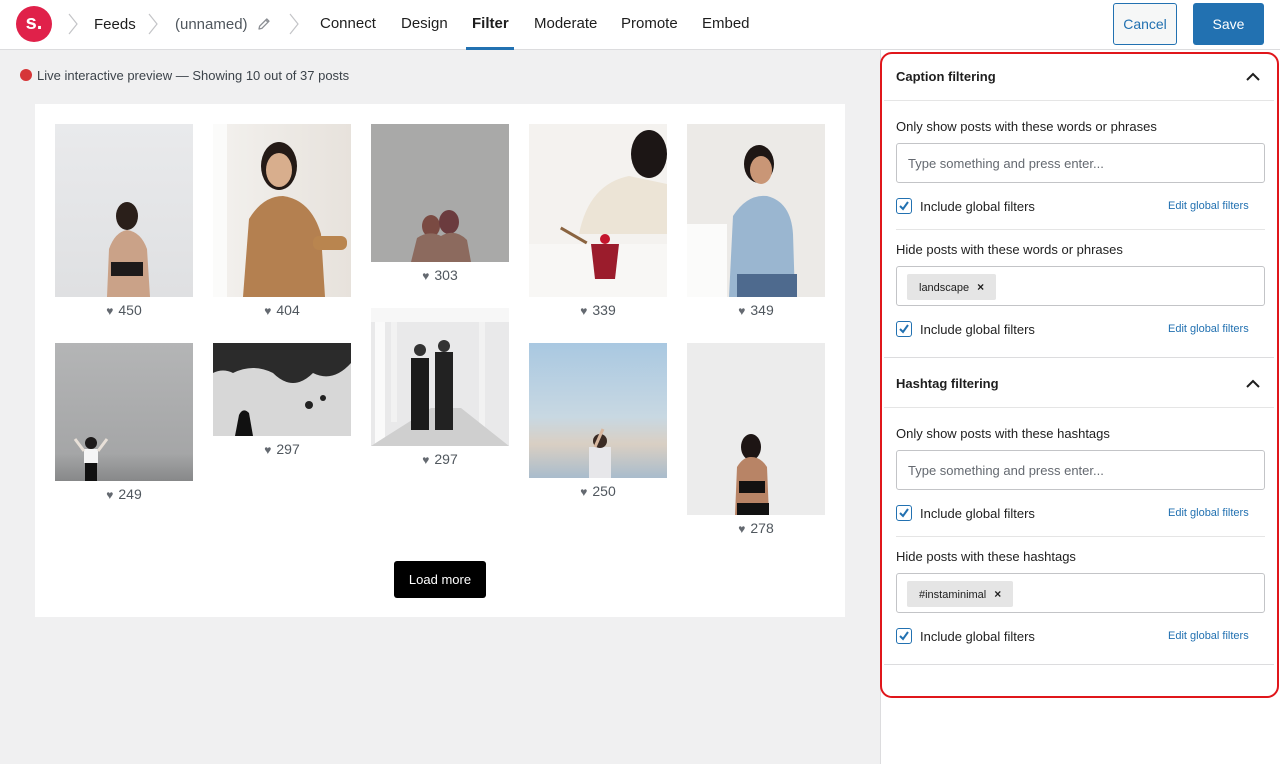  I want to click on live-indicator-dot, so click(26, 75).